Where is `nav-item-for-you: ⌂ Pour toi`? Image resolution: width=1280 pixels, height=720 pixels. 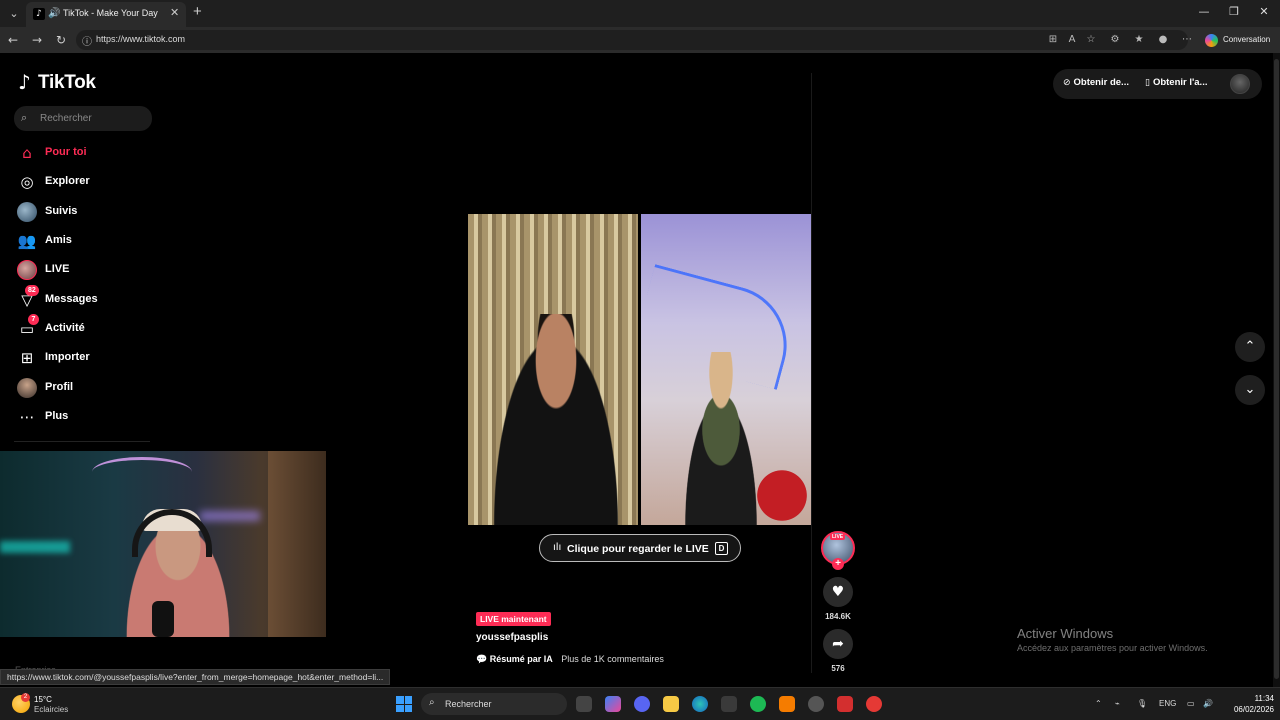 nav-item-for-you: ⌂ Pour toi is located at coordinates (91, 153).